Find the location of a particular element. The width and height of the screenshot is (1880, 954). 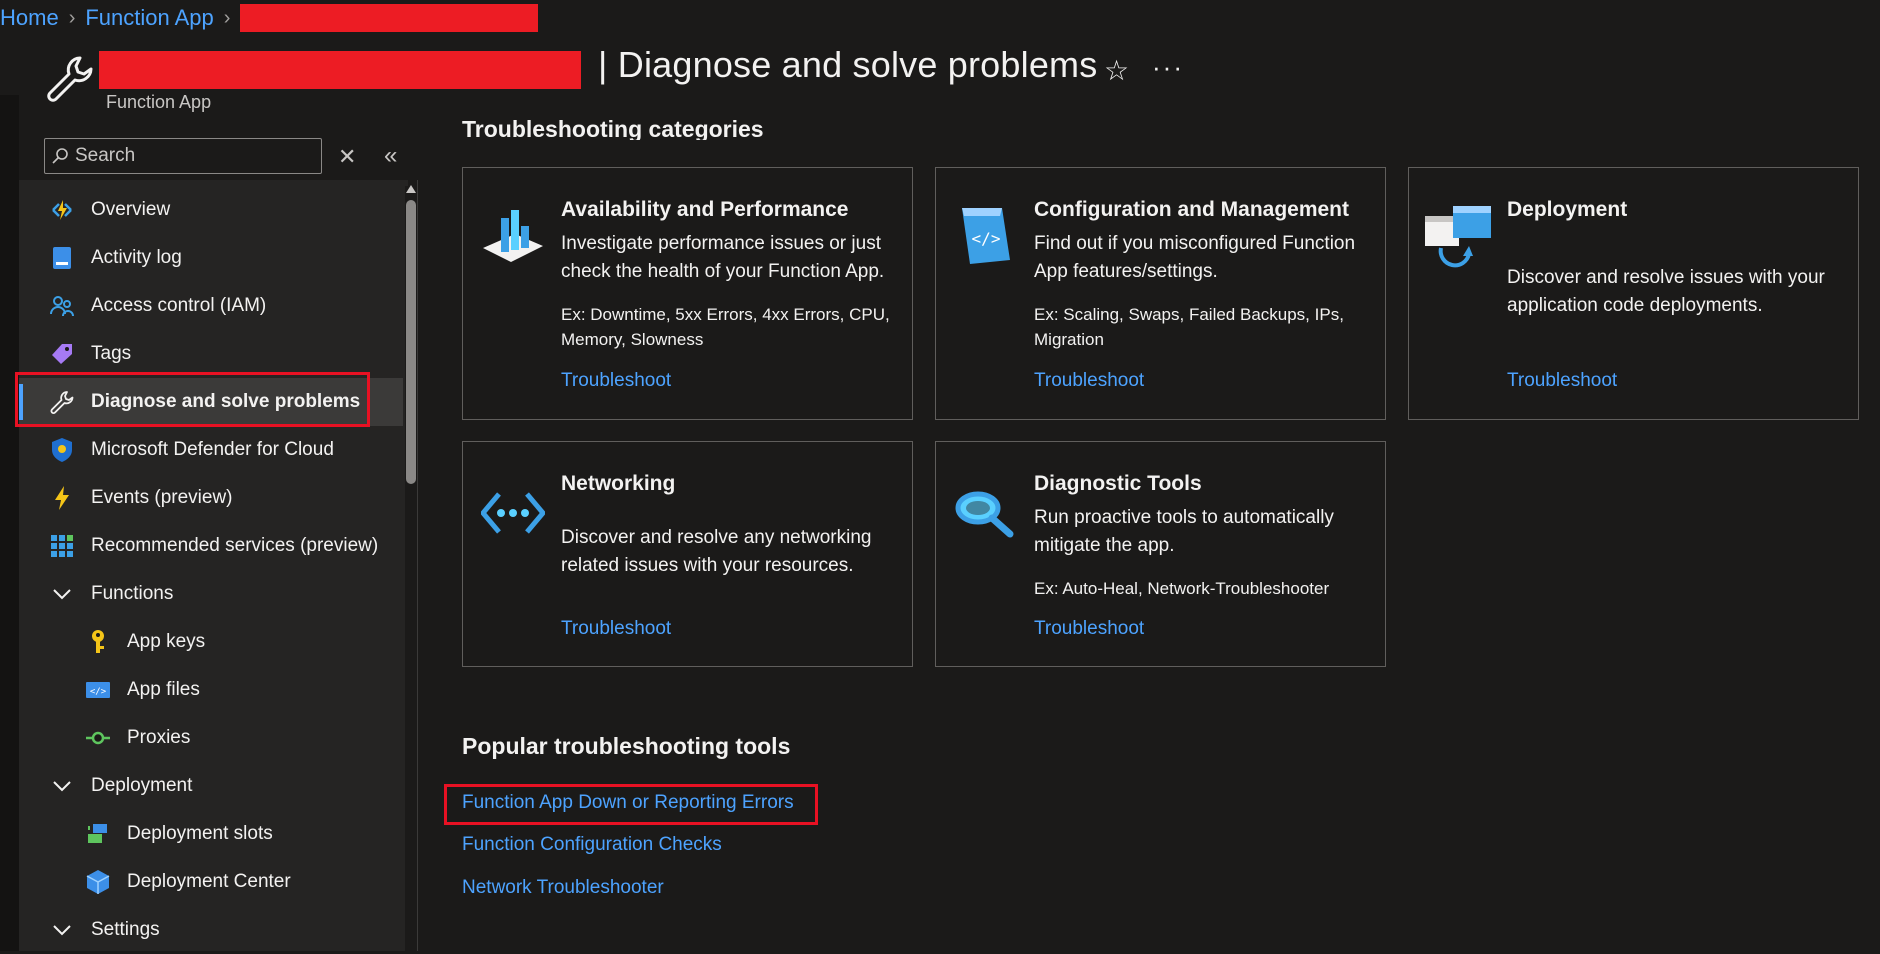

redacted-resource-name is located at coordinates (389, 18).